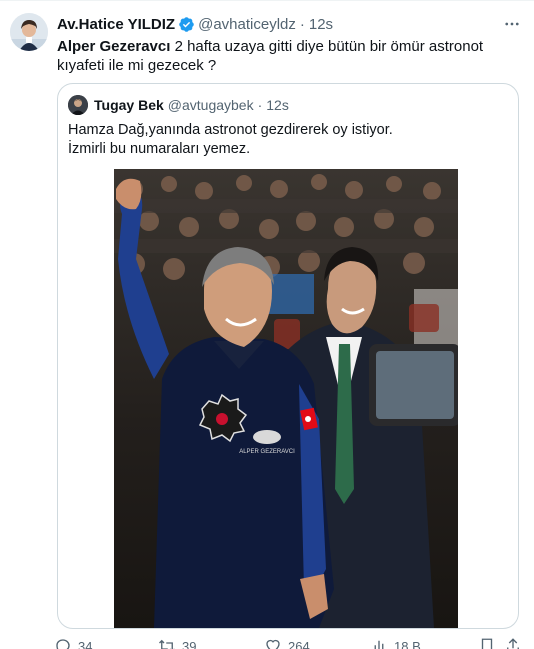  I want to click on photo-name-patch: ALPER GEZERAVCI, so click(267, 452).